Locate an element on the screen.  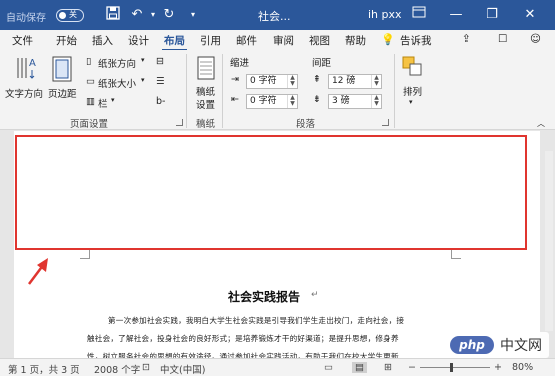
document-title-heading: 社会实践报告 is located at coordinates (264, 297).